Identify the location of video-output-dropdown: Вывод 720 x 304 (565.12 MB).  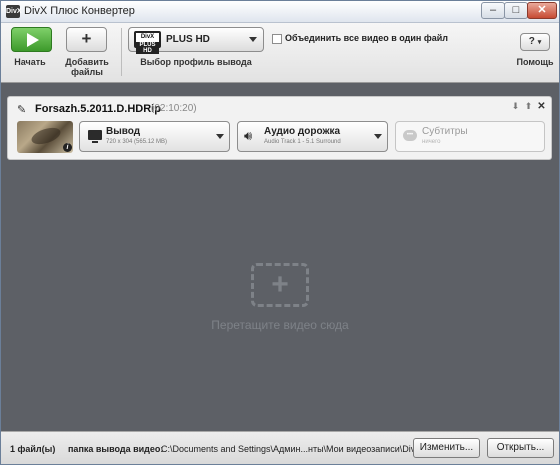
(154, 136).